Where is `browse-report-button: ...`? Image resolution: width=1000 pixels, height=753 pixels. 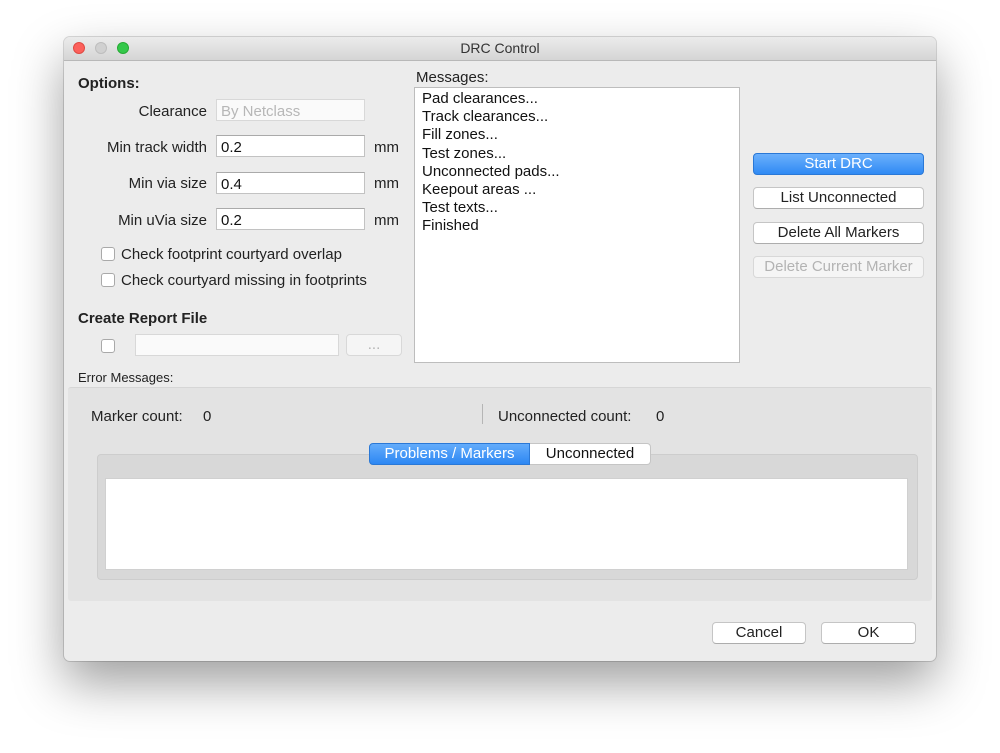
browse-report-button: ... is located at coordinates (374, 345).